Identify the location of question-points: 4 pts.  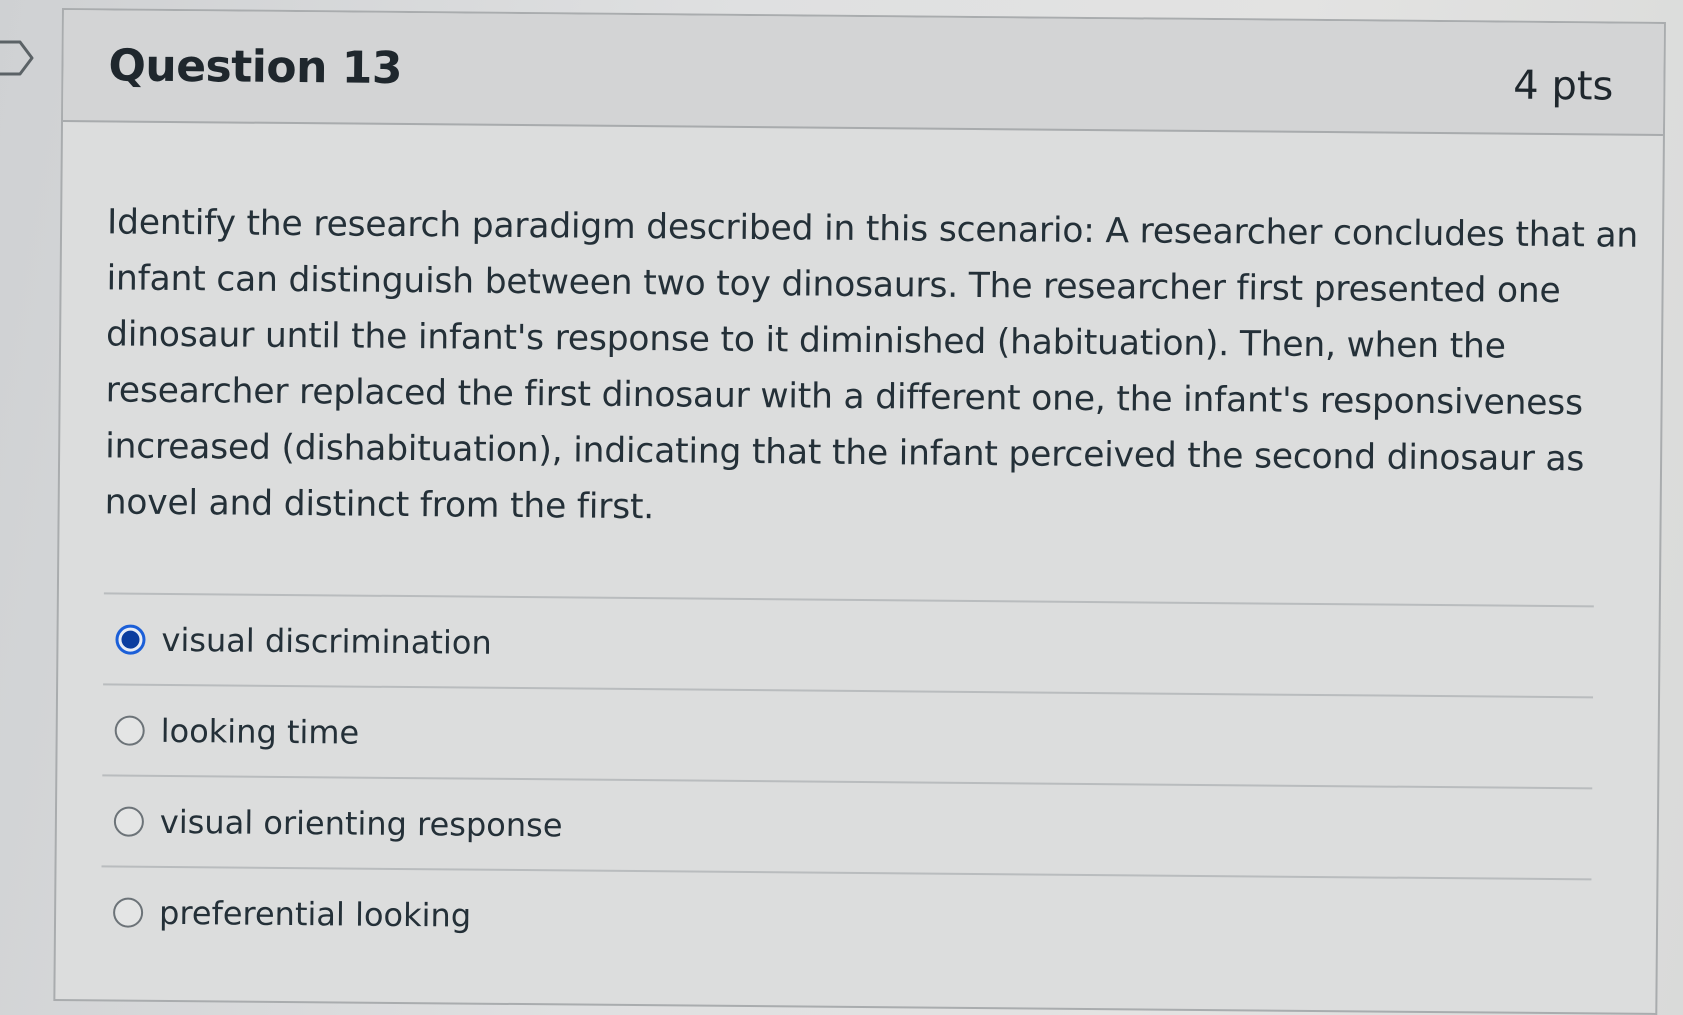
(1563, 86).